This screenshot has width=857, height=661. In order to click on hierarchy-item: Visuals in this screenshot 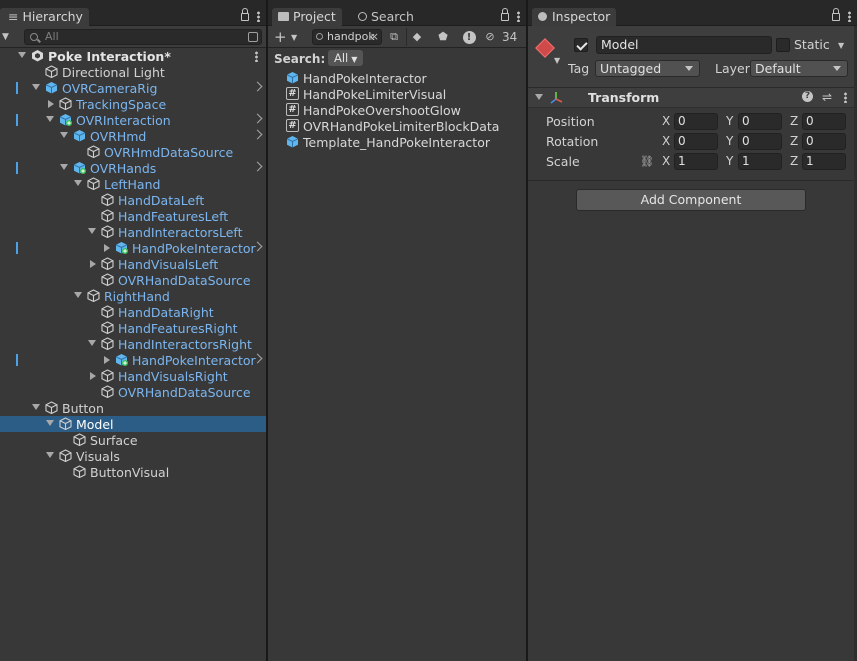, I will do `click(133, 456)`.